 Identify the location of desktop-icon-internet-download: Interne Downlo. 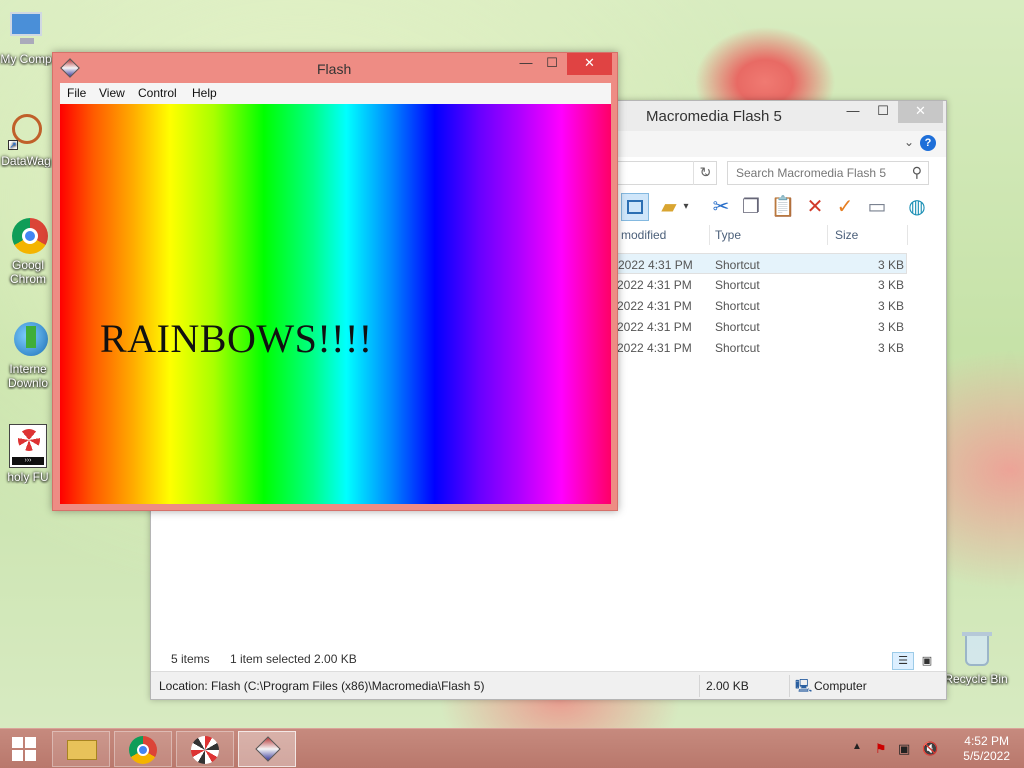
(28, 355).